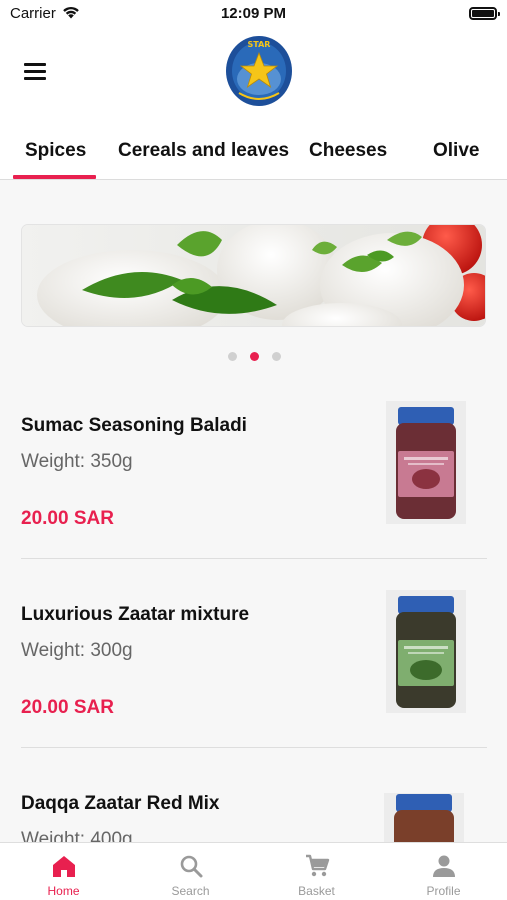 This screenshot has height=900, width=507. What do you see at coordinates (54, 177) in the screenshot?
I see `active-tab-indicator` at bounding box center [54, 177].